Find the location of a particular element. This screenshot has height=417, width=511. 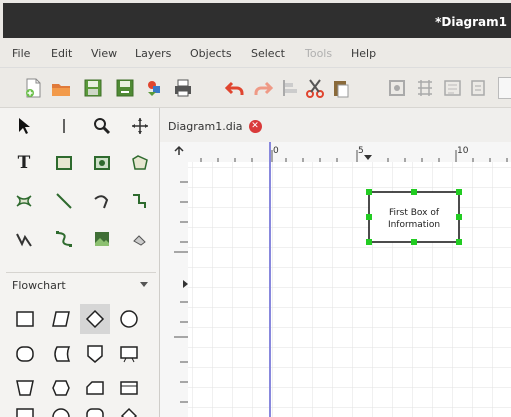

flowchart-preparation-shape is located at coordinates (61, 388).